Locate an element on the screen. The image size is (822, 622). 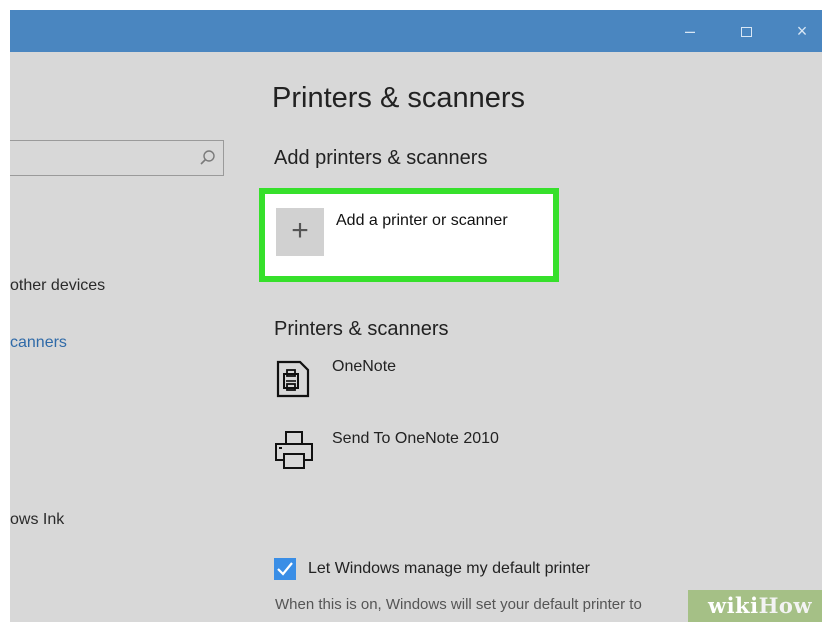
printer-item-send-to-onenote: Send To OneNote 2010 is located at coordinates (424, 450).